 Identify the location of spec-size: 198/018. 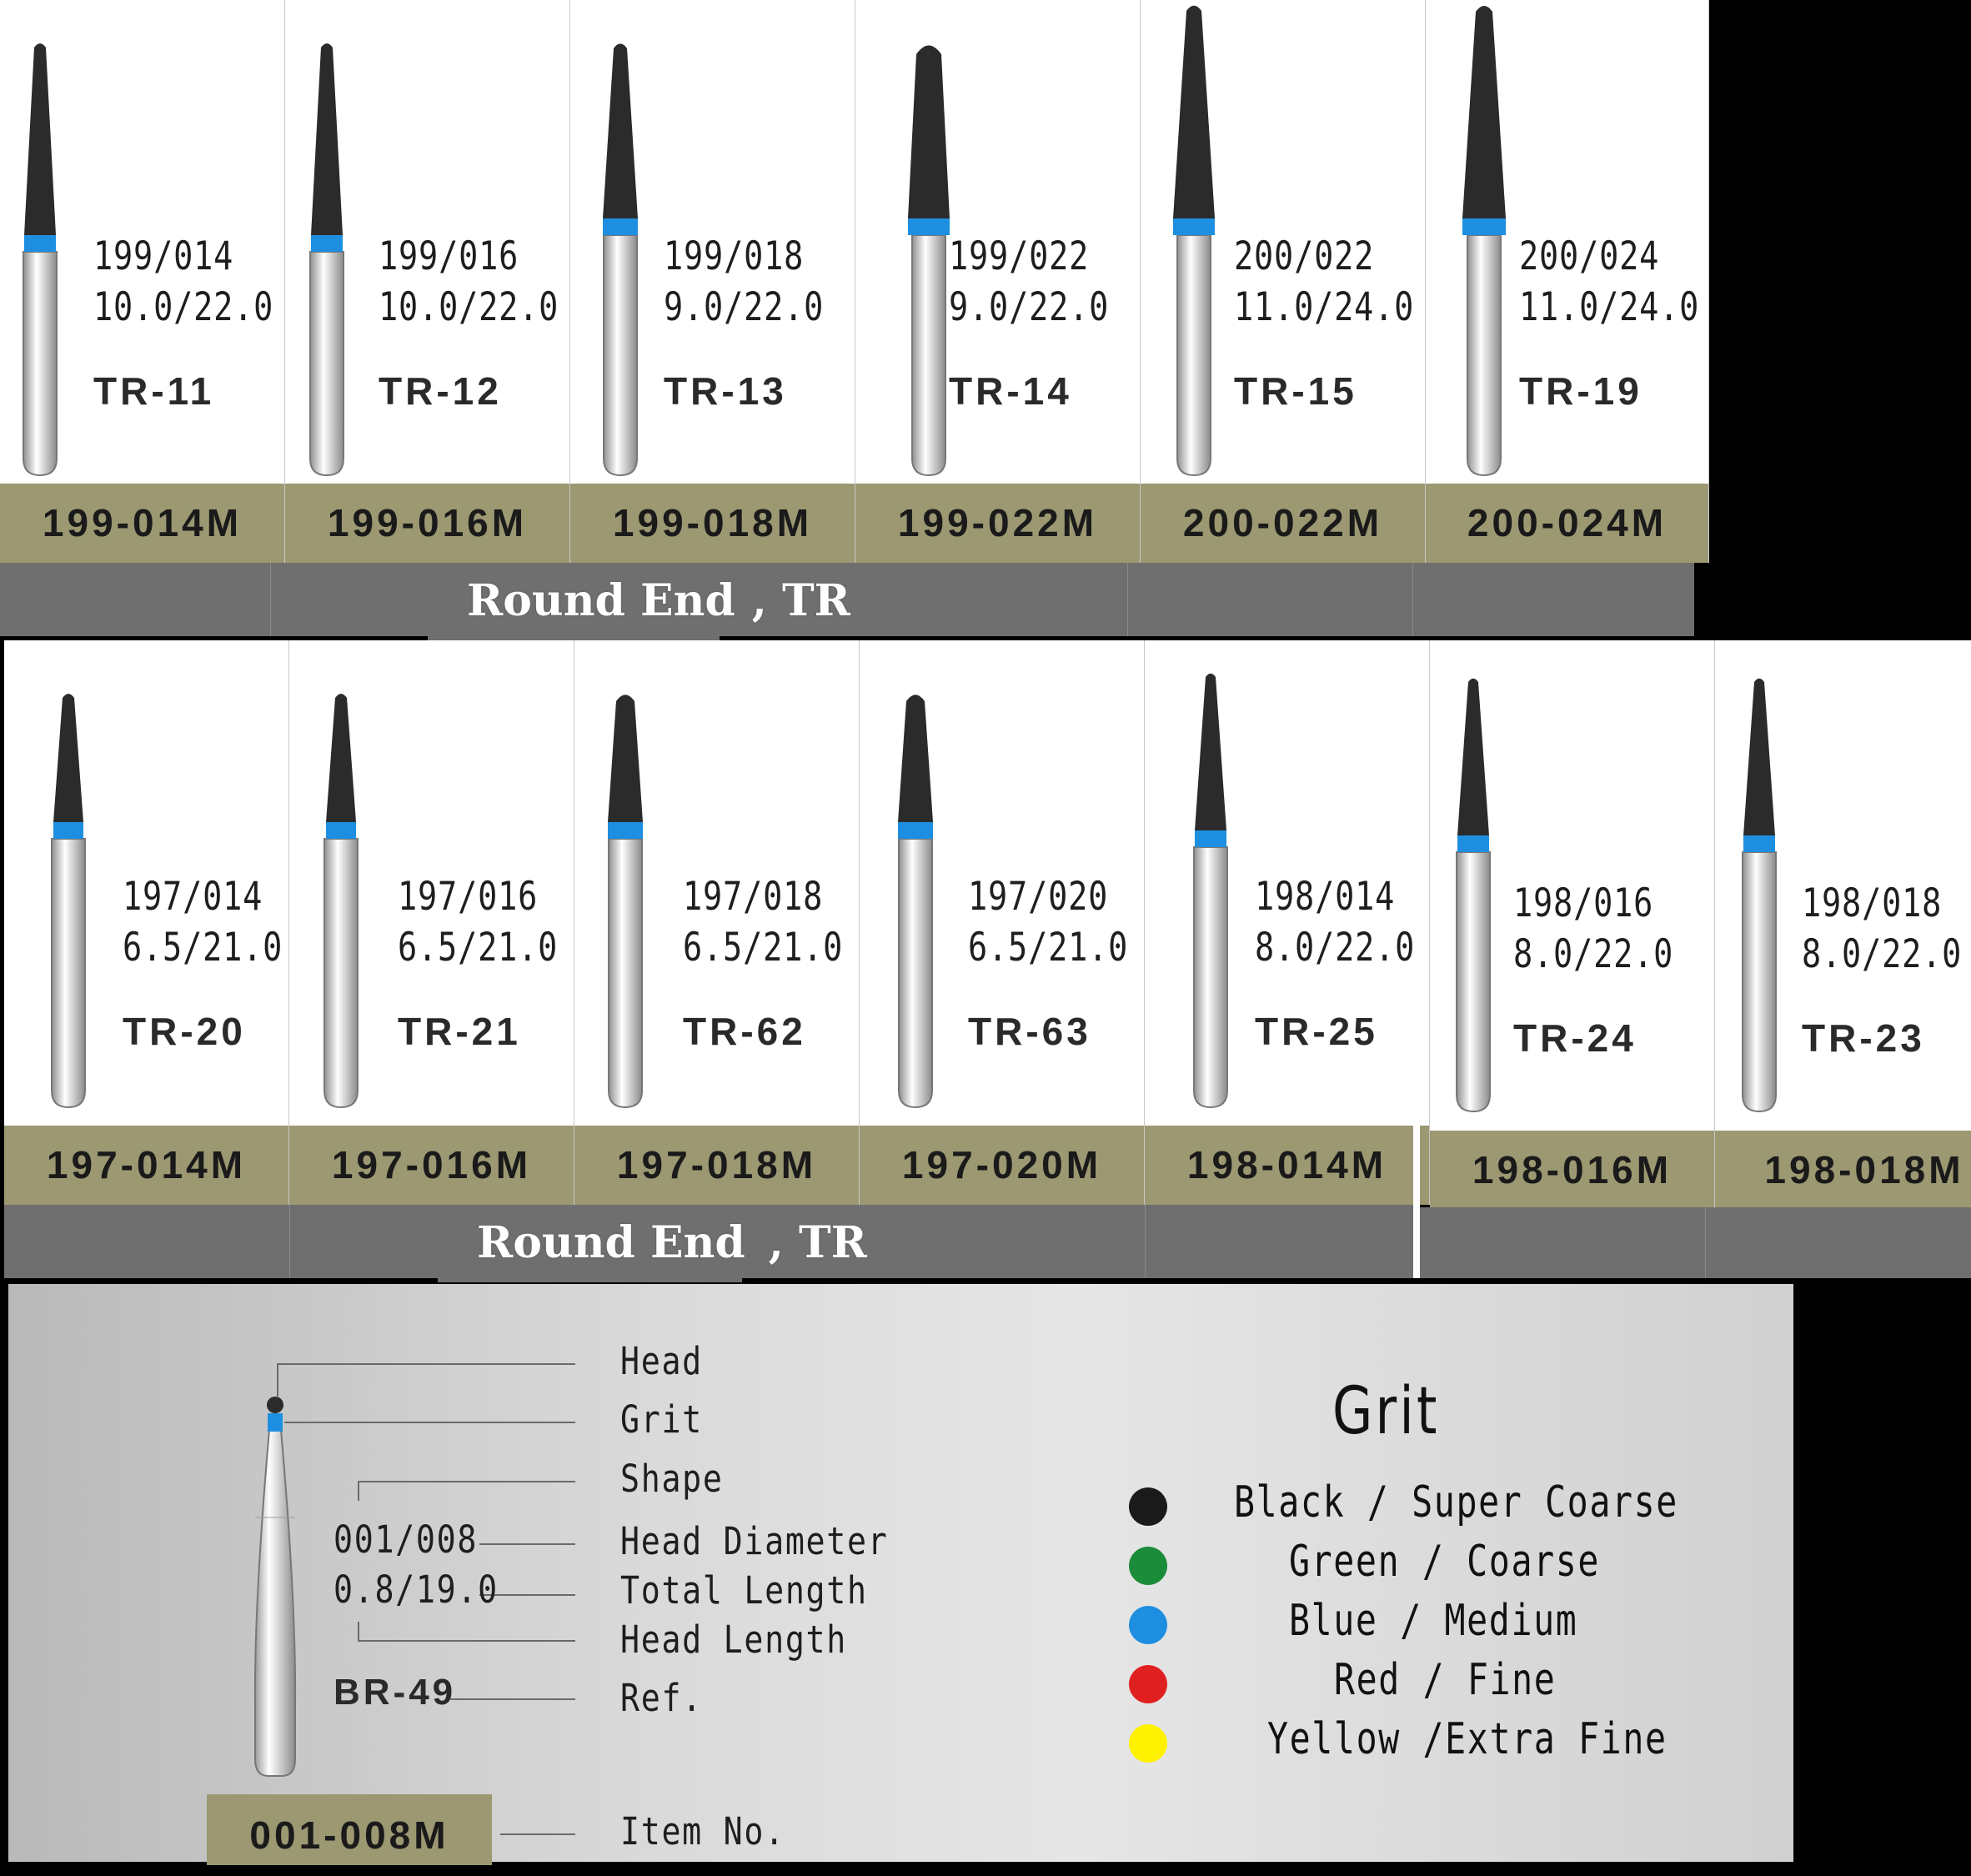
(1872, 903).